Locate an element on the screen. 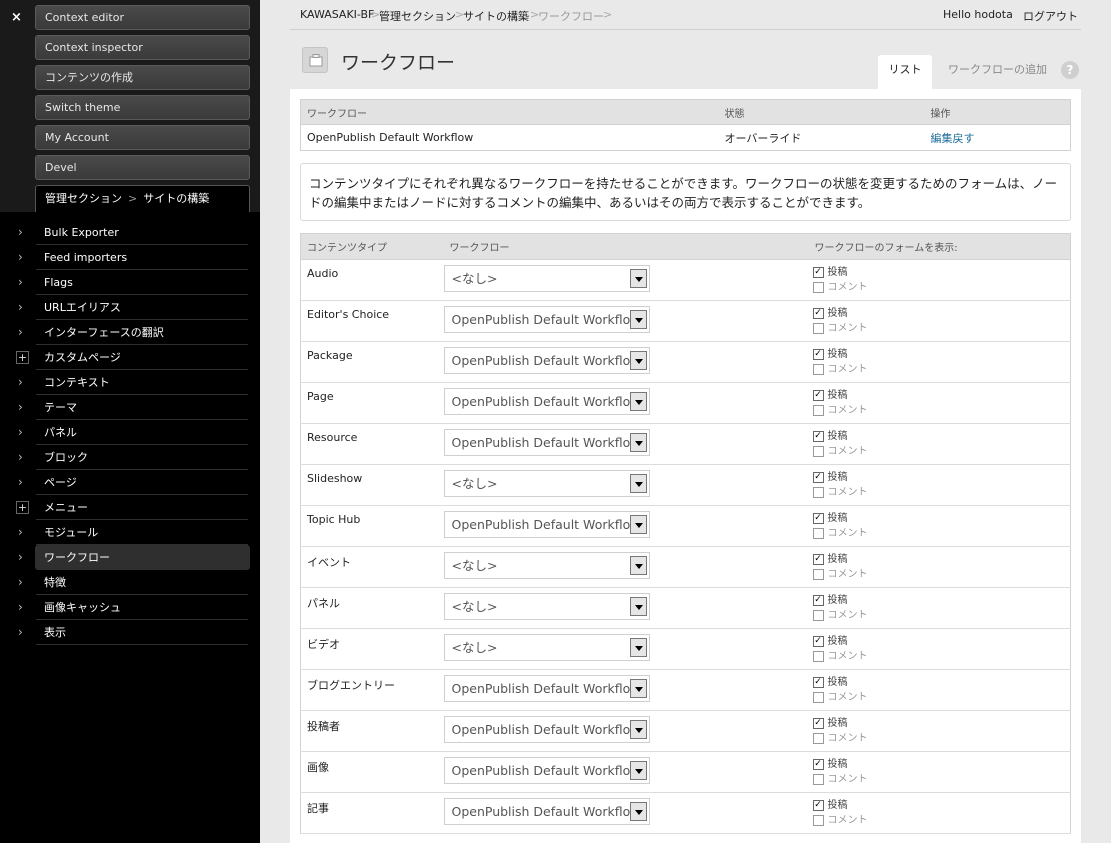 This screenshot has height=843, width=1111. sidebar-item: › パネル is located at coordinates (130, 432).